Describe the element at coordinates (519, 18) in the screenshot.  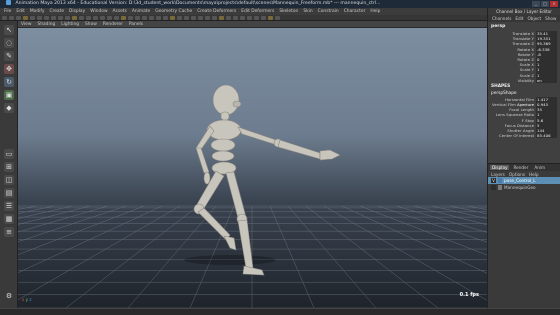
I see `channel-menu-edit: Edit` at that location.